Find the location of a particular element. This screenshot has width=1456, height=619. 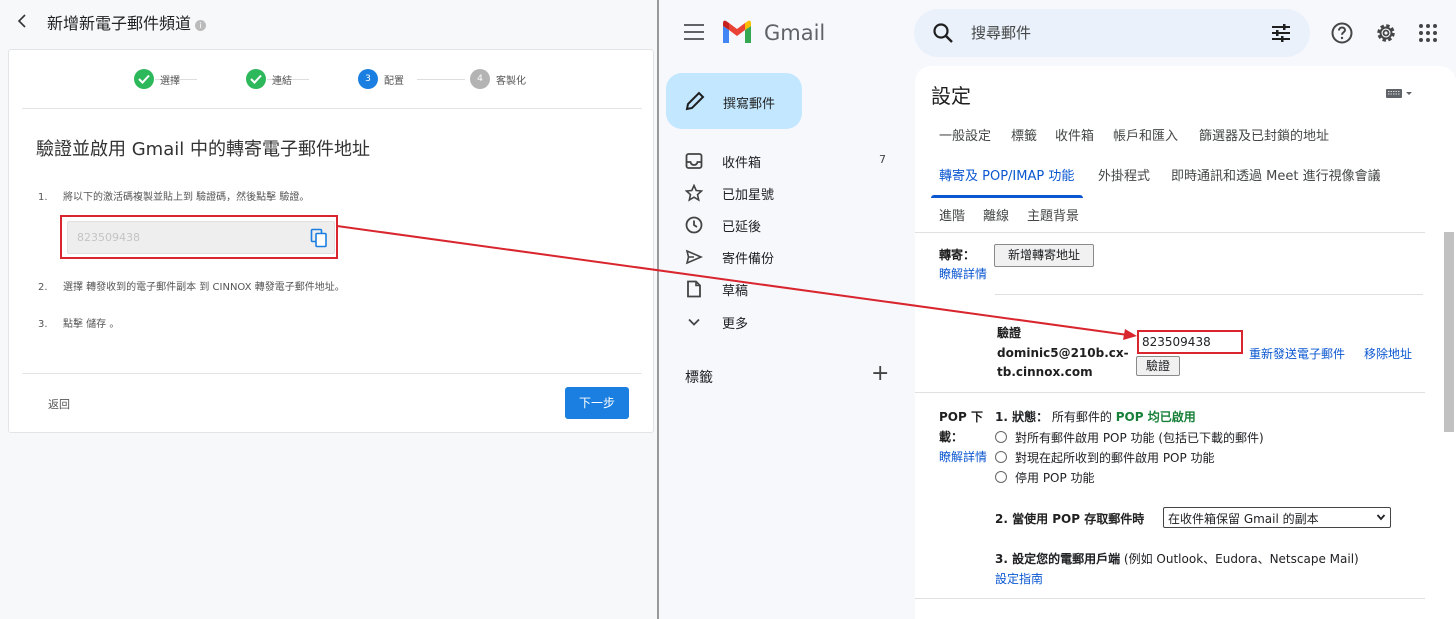

pop-radio-disable is located at coordinates (1001, 477).